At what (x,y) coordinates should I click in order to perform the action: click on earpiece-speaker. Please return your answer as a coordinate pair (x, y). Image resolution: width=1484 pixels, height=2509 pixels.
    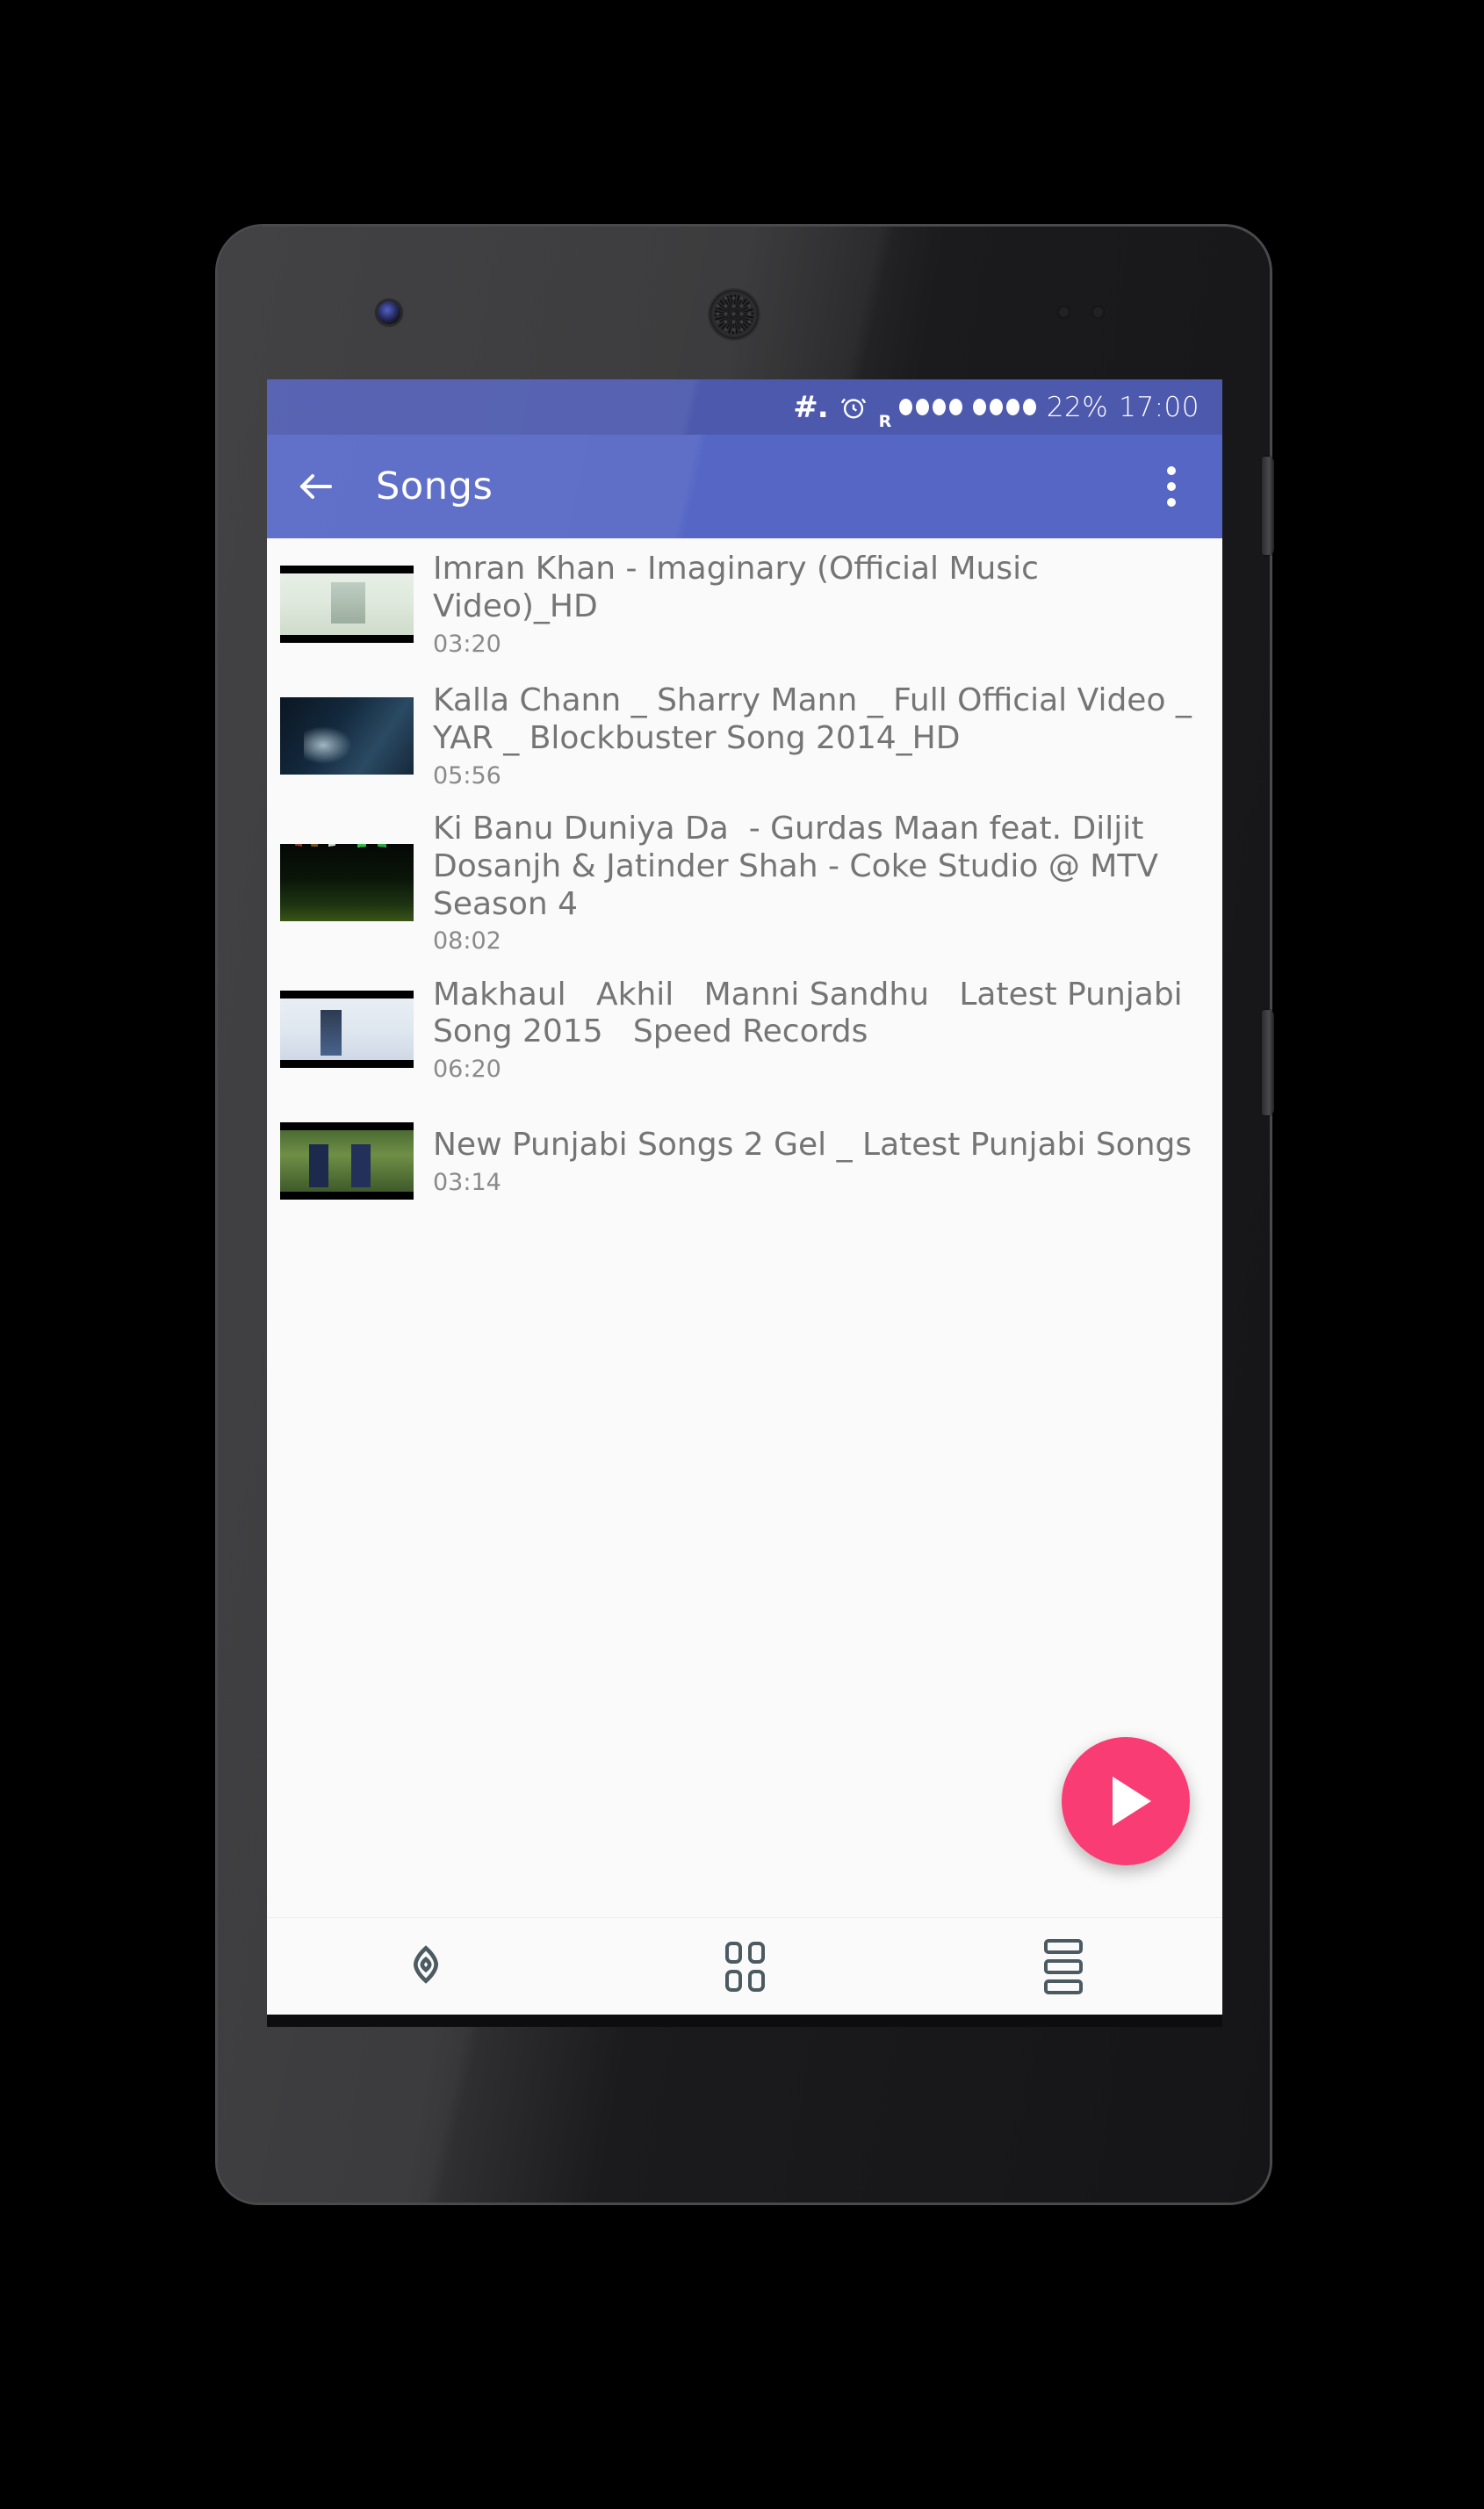
    Looking at the image, I should click on (734, 314).